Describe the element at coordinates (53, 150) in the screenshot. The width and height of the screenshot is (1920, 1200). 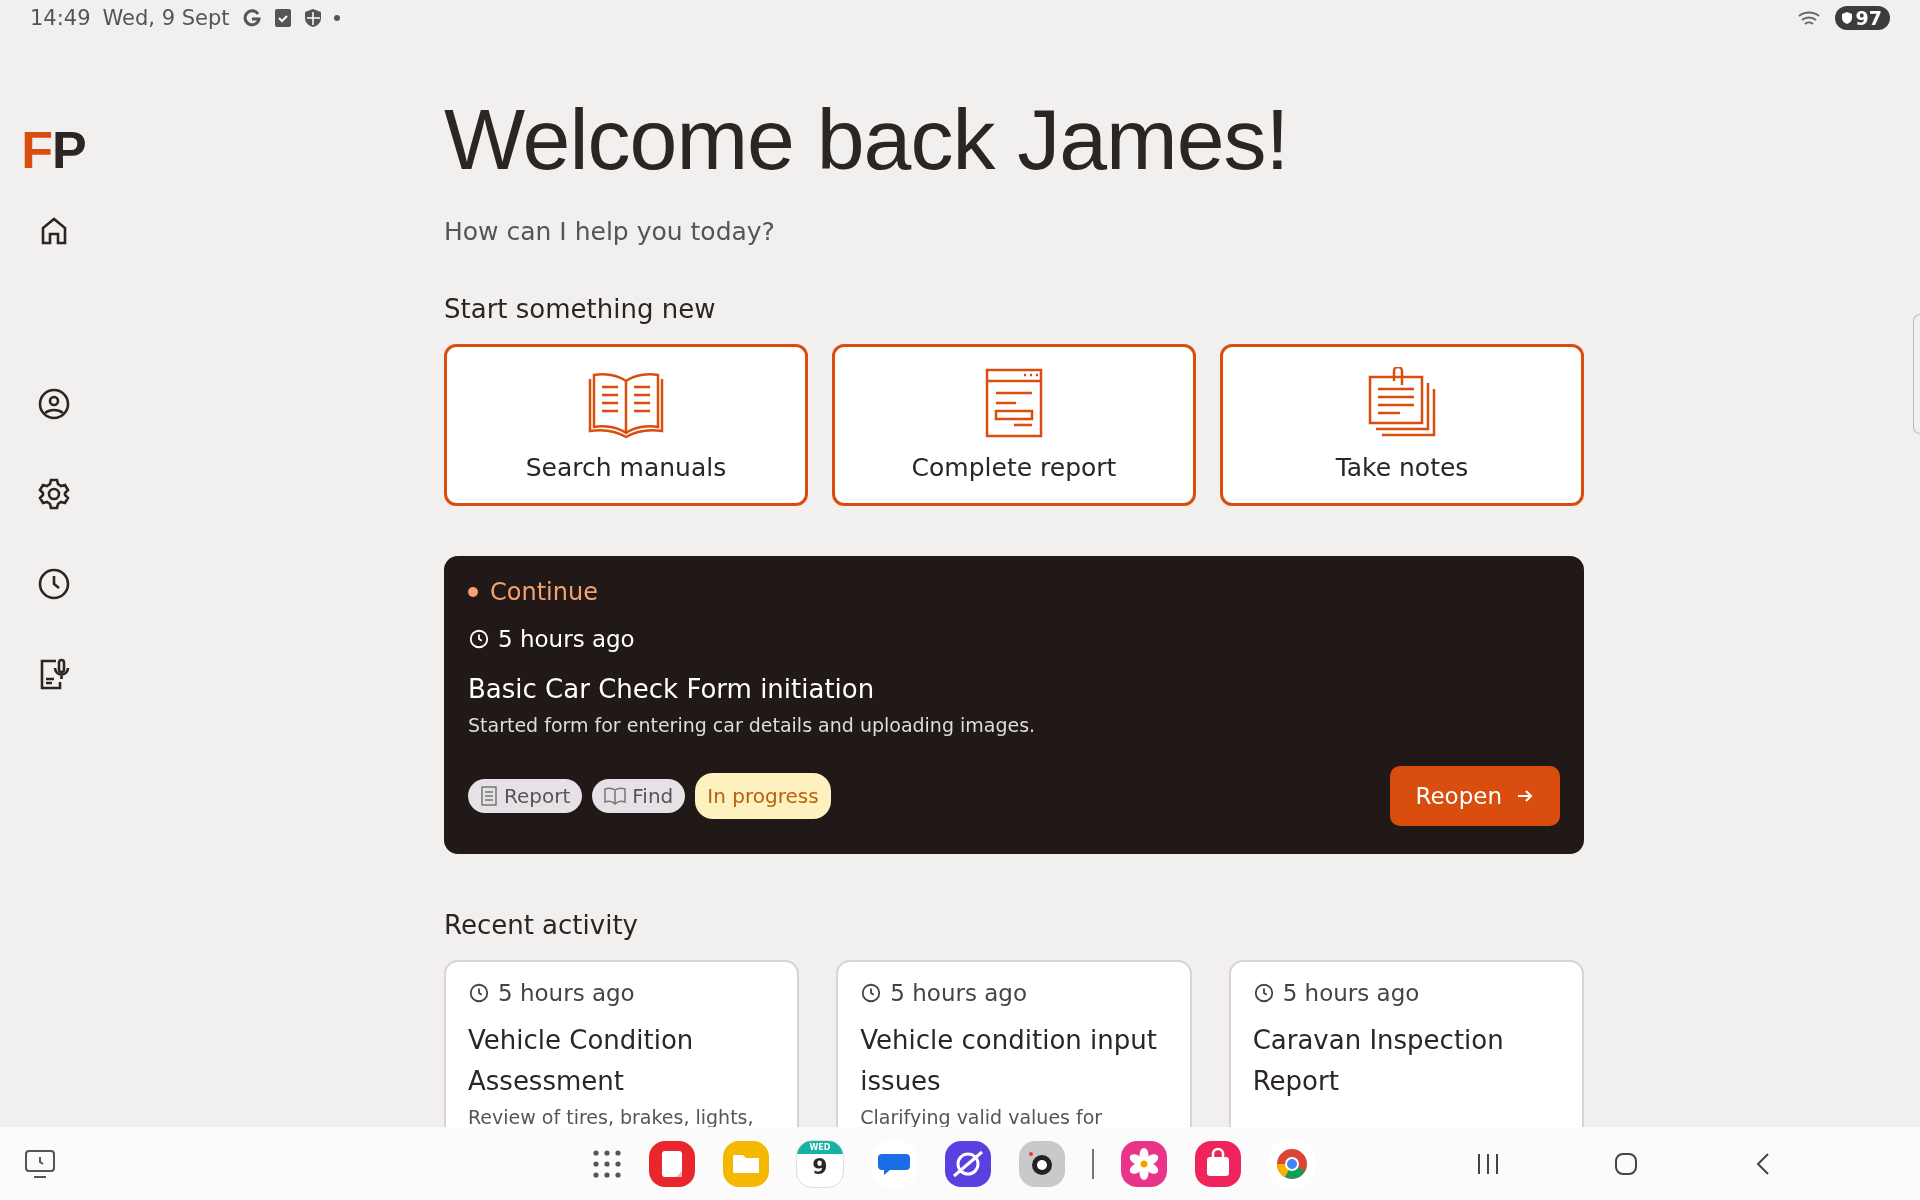
I see `app-logo: FP` at that location.